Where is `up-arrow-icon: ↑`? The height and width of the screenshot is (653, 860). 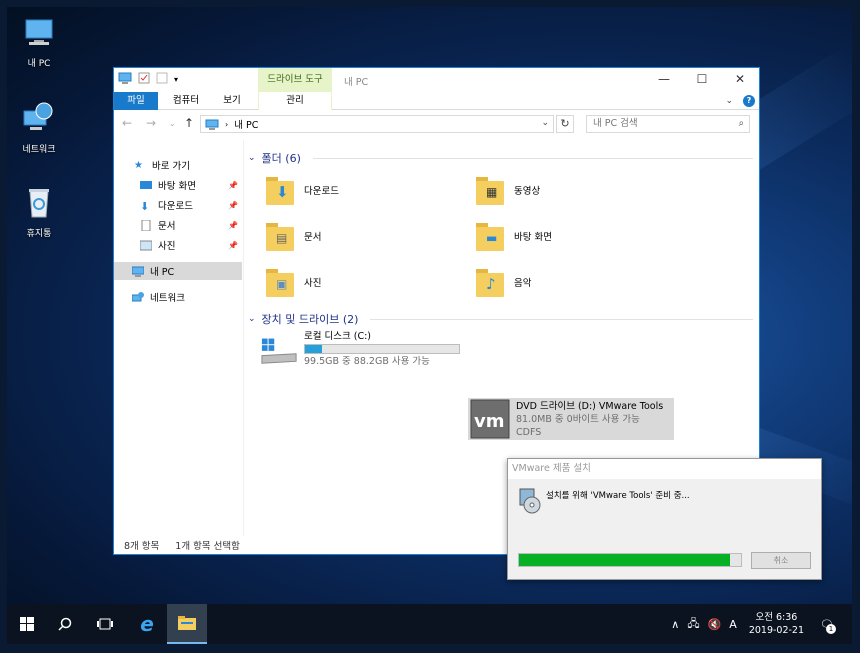 up-arrow-icon: ↑ is located at coordinates (189, 123).